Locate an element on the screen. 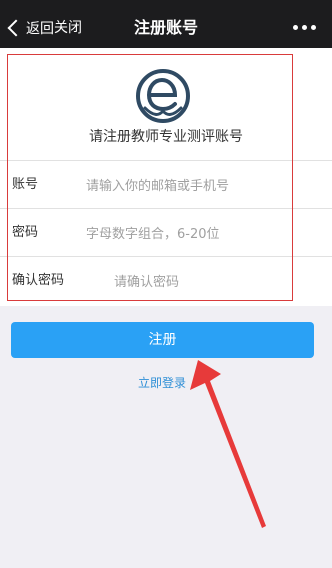  password-row: 密码 is located at coordinates (166, 232).